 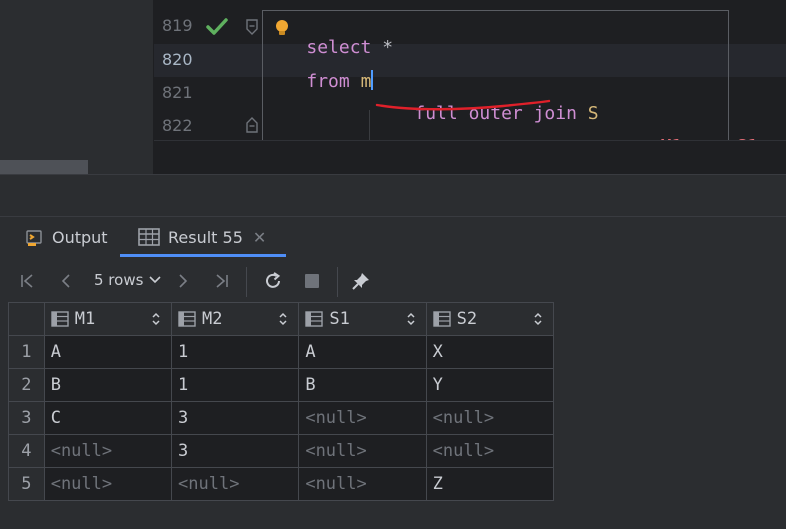 What do you see at coordinates (362, 352) in the screenshot?
I see `table-cell-s1: A` at bounding box center [362, 352].